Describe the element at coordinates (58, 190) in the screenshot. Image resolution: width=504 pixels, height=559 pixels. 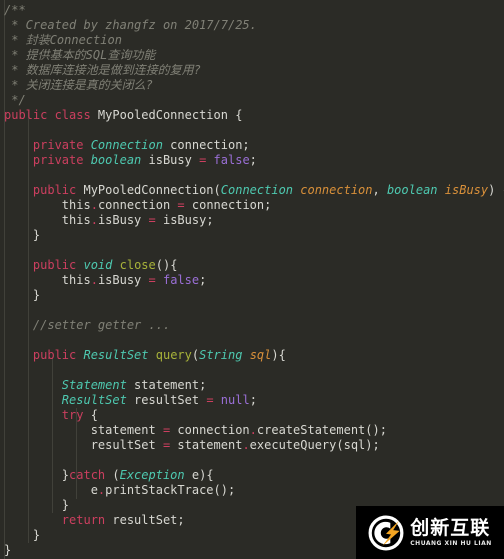
I see `code-token: public` at that location.